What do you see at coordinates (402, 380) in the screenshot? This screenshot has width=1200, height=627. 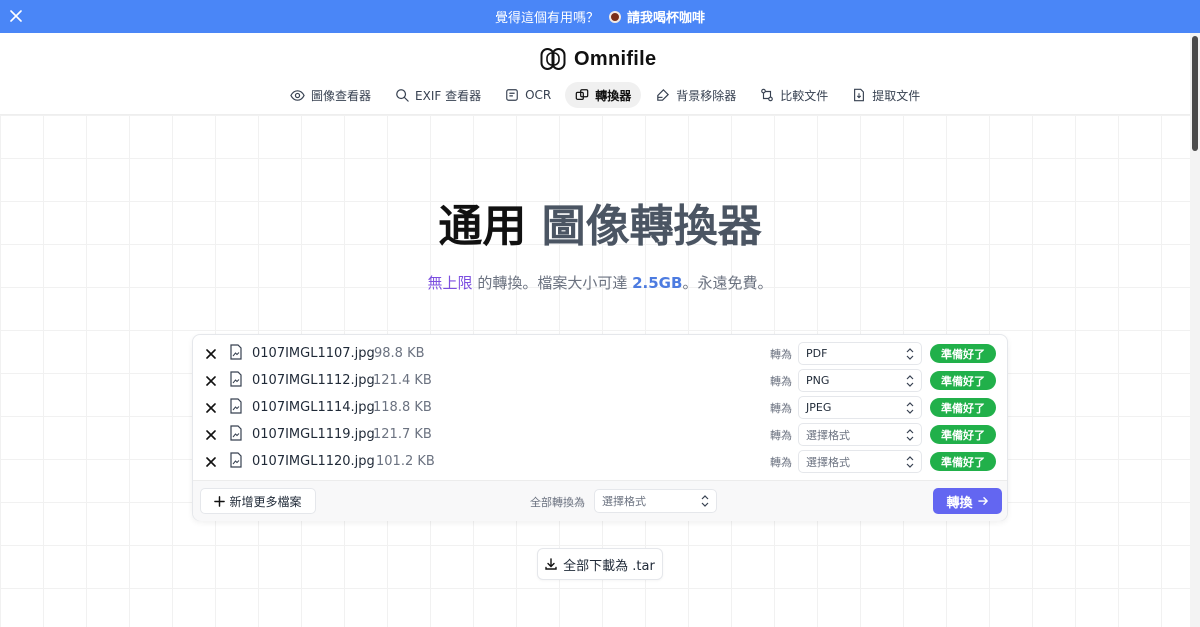 I see `file-size: 121.4 KB` at bounding box center [402, 380].